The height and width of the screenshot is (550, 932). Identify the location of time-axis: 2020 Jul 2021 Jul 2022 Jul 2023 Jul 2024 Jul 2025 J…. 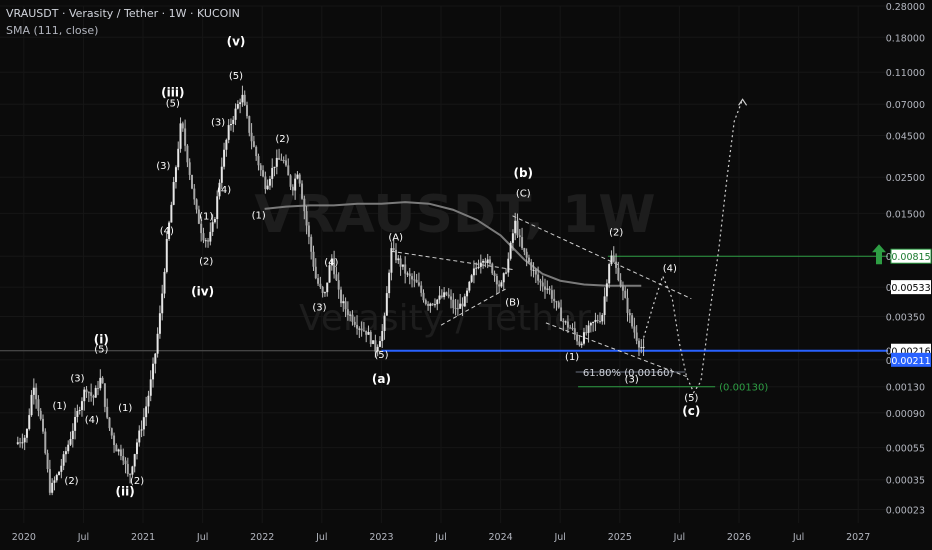
(441, 537).